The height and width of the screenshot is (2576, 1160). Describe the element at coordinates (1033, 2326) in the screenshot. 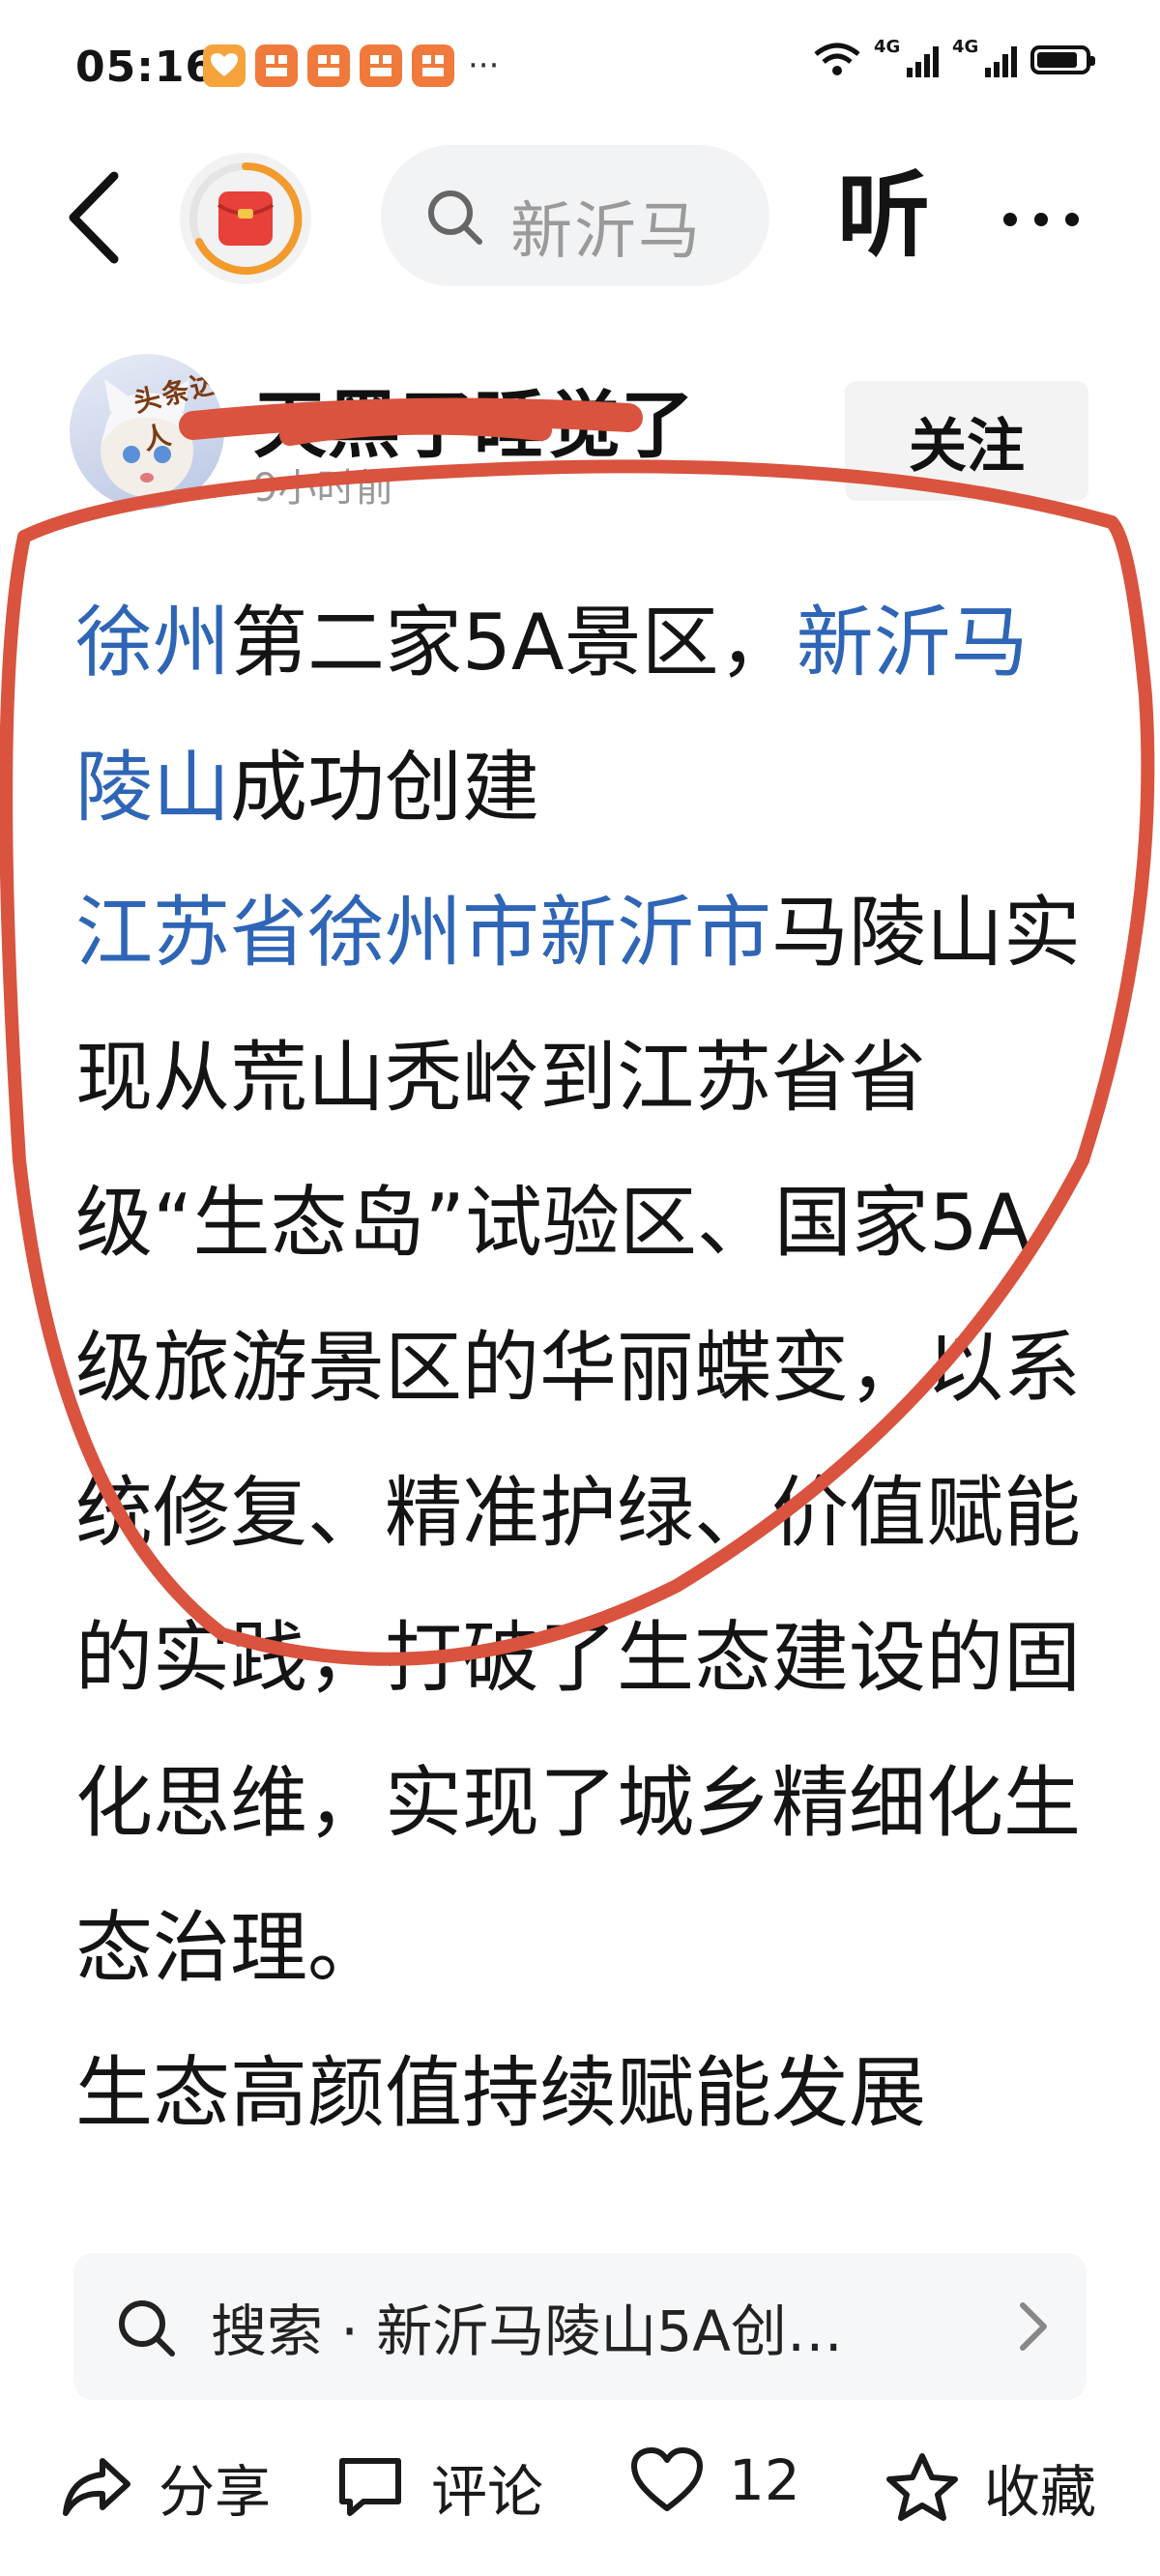

I see `chevron-right-icon` at that location.